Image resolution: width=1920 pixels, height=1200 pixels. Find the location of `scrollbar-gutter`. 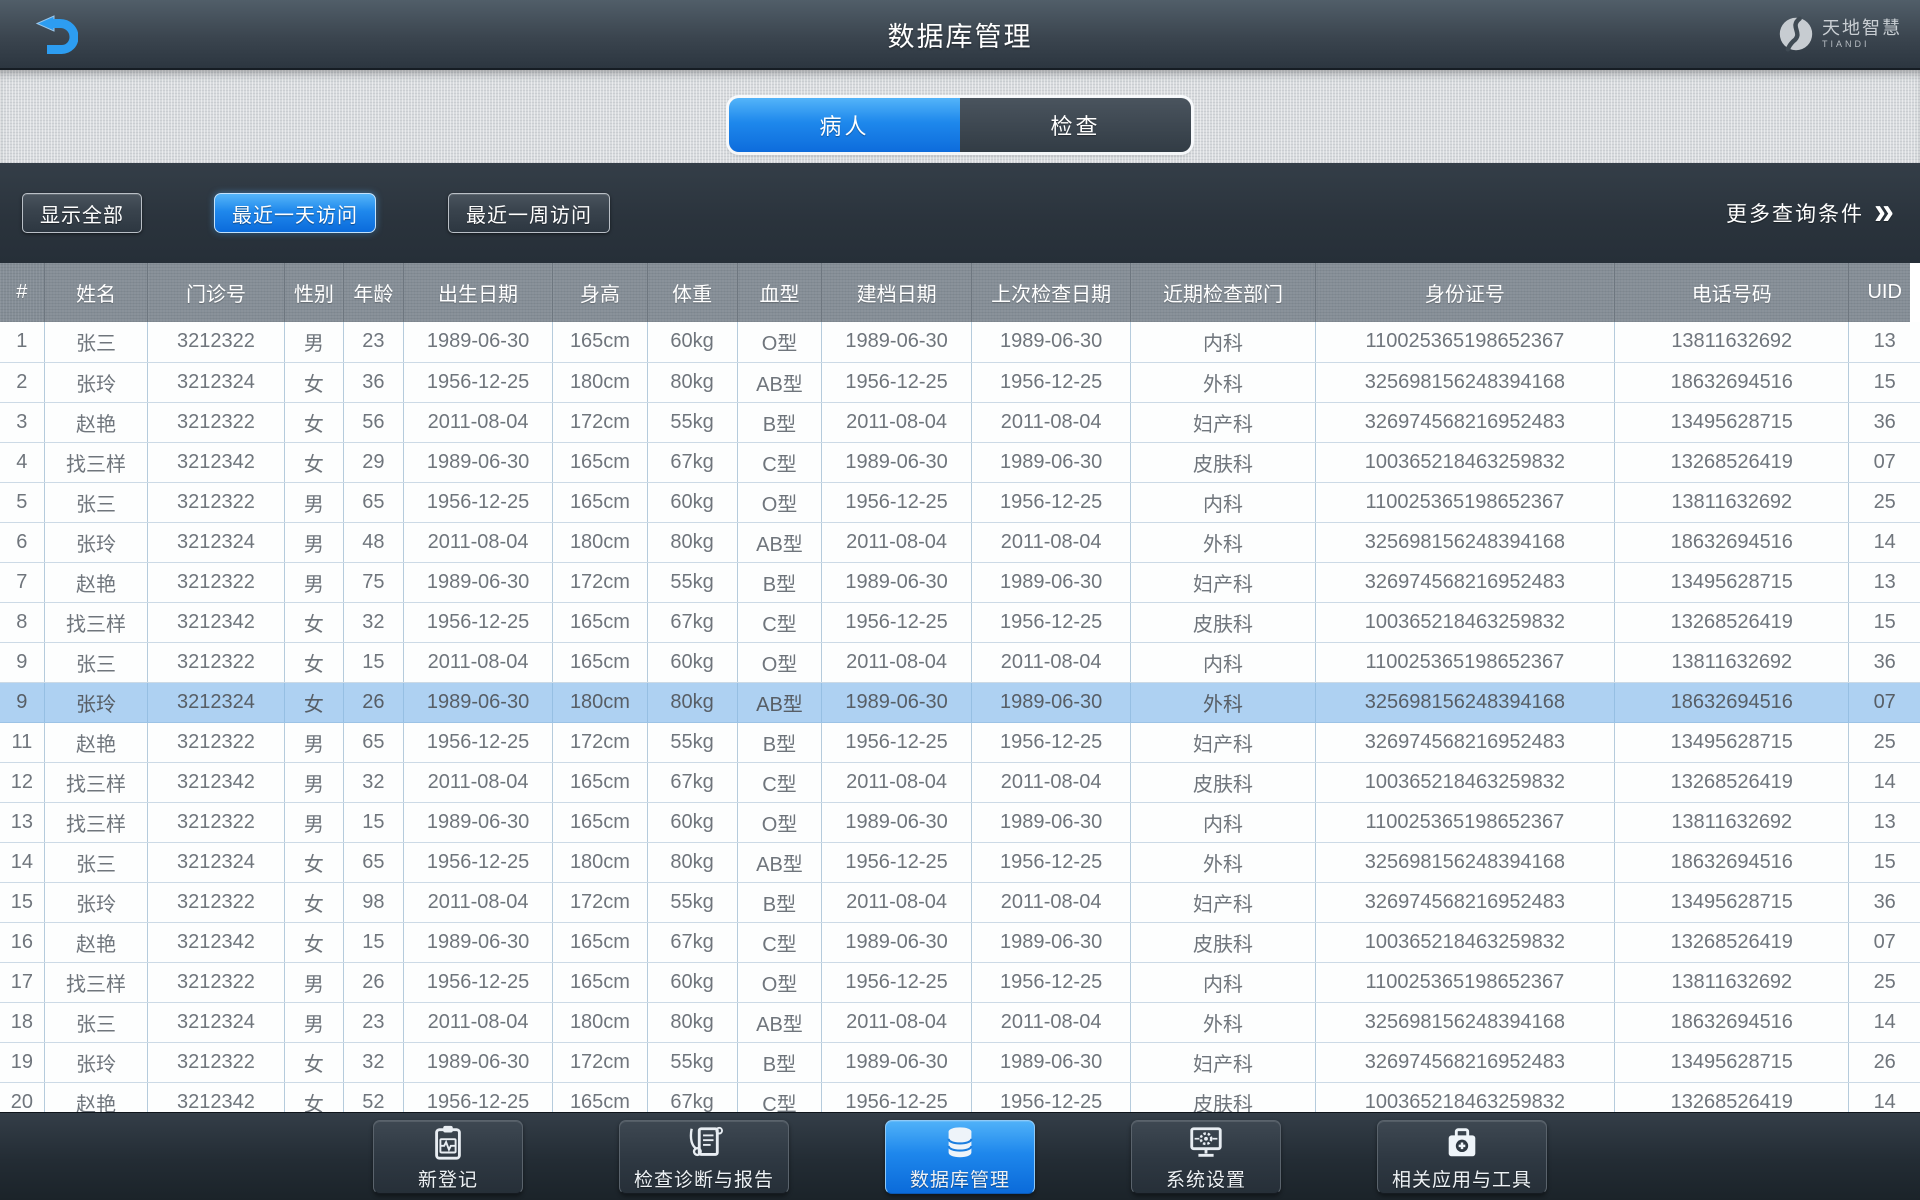

scrollbar-gutter is located at coordinates (1915, 292).